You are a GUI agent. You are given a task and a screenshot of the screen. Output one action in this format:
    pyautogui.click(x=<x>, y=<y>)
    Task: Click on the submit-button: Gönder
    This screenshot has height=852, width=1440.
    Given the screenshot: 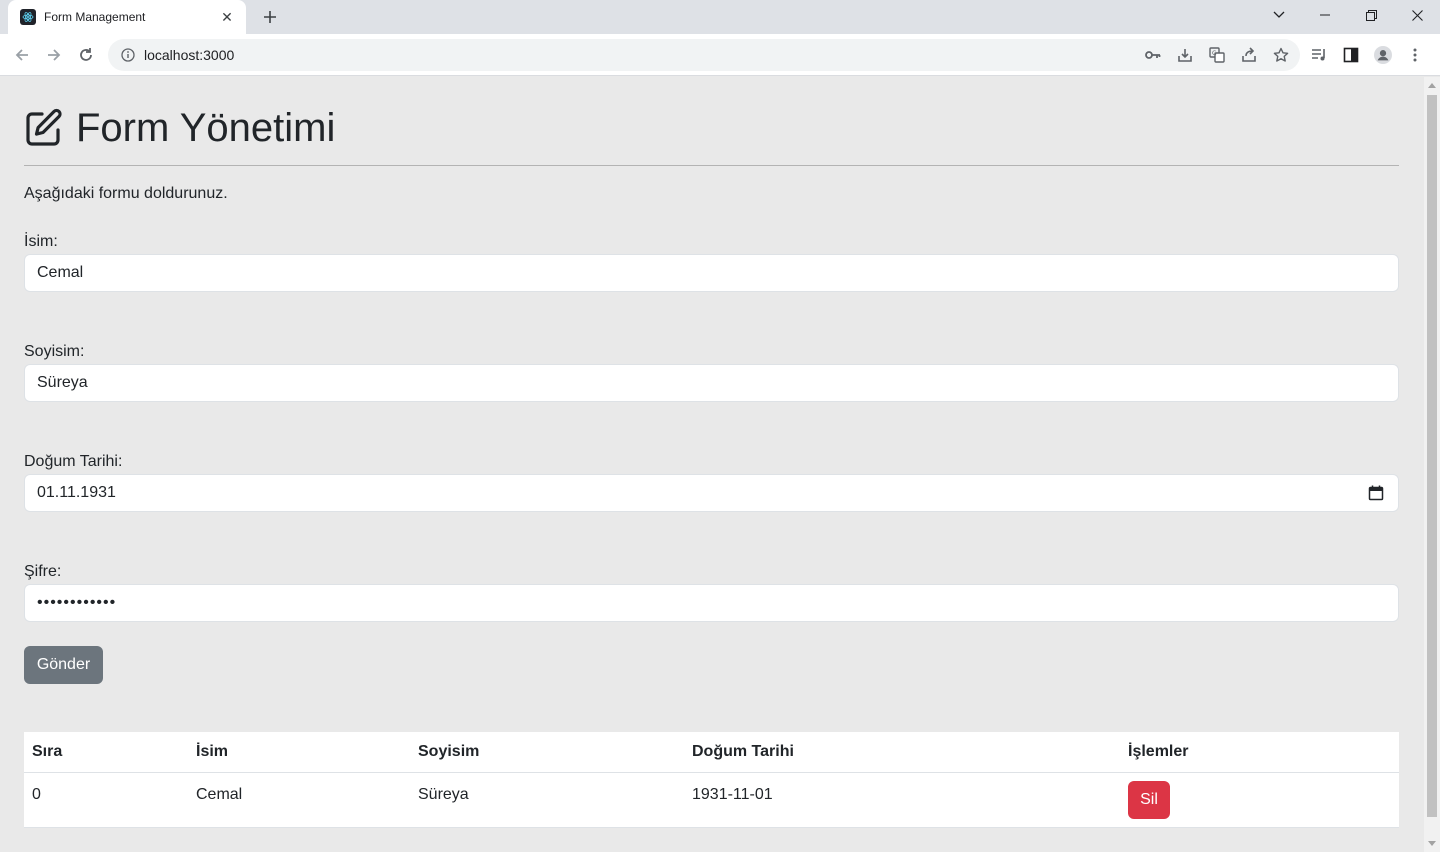 What is the action you would take?
    pyautogui.click(x=63, y=665)
    